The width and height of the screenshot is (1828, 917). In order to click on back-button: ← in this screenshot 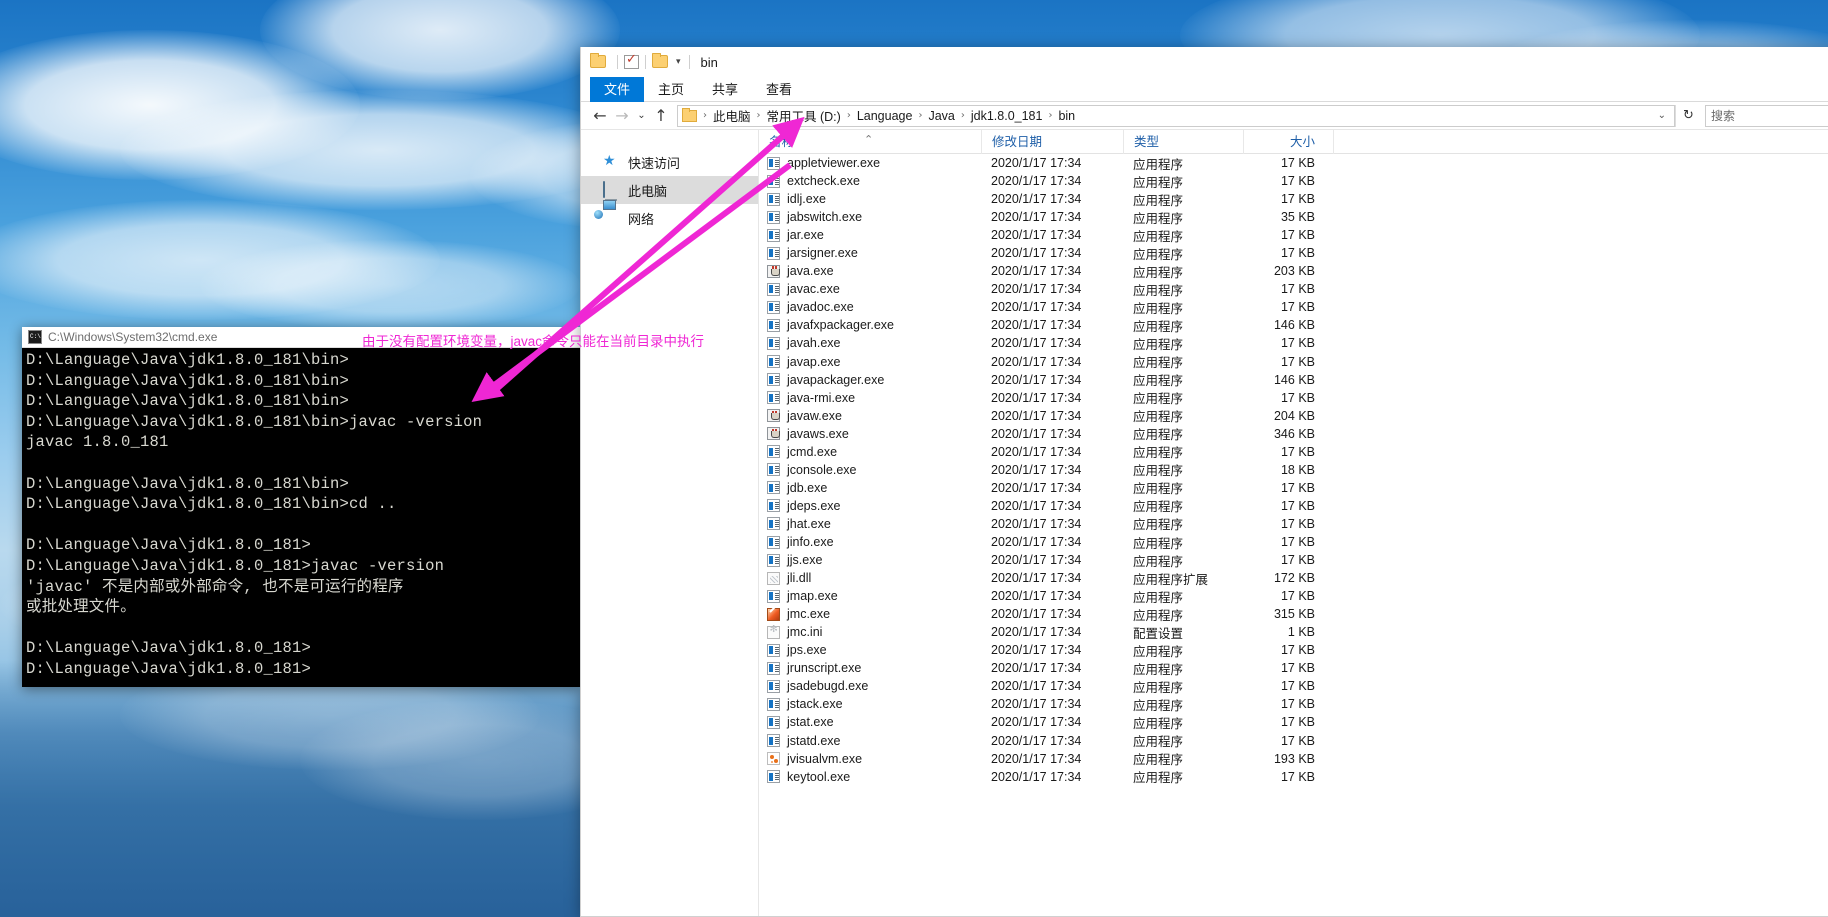, I will do `click(600, 116)`.